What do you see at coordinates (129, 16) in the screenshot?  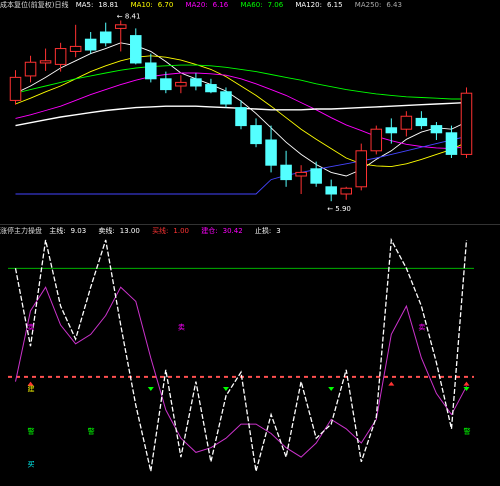 I see `high-price-label: ← 8.41` at bounding box center [129, 16].